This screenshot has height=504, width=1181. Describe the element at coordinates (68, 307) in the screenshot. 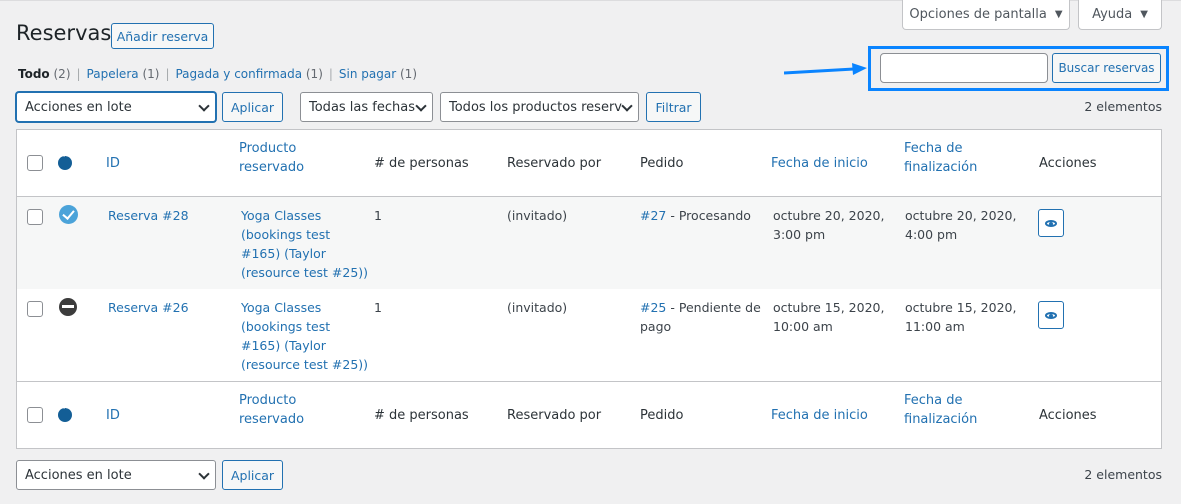

I see `unpaid-minus-icon` at that location.